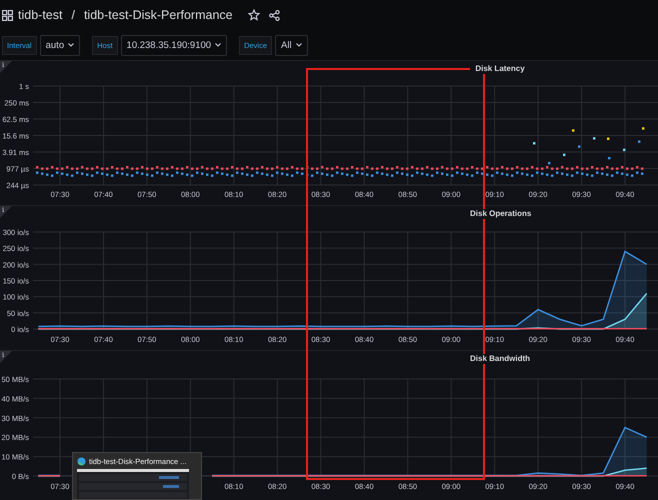 The height and width of the screenshot is (500, 658). What do you see at coordinates (81, 461) in the screenshot?
I see `browser-icon` at bounding box center [81, 461].